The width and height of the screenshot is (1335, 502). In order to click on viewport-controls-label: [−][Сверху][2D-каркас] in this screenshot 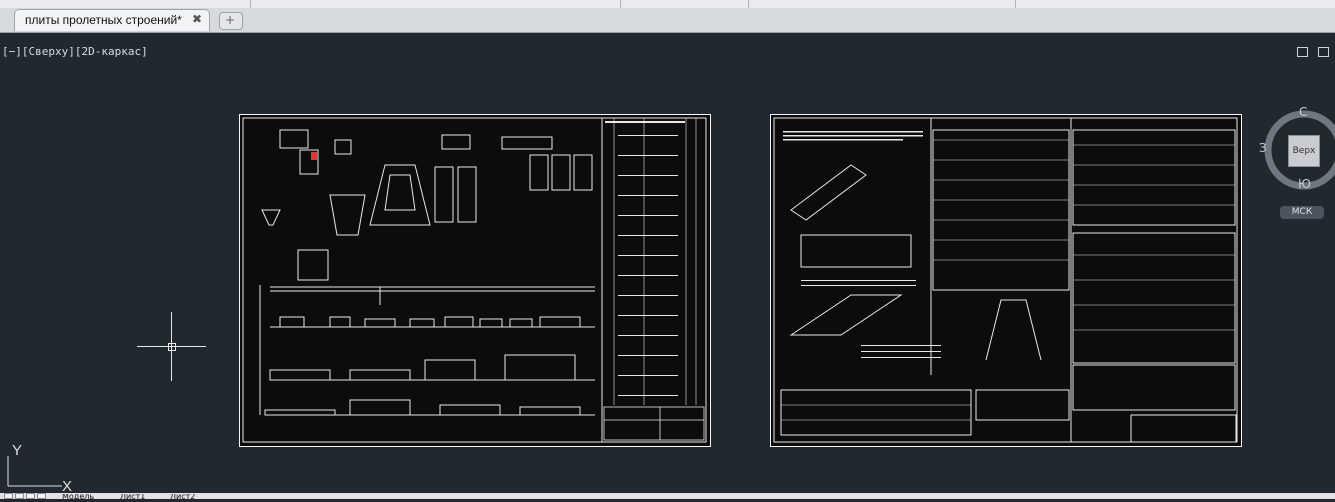, I will do `click(75, 51)`.